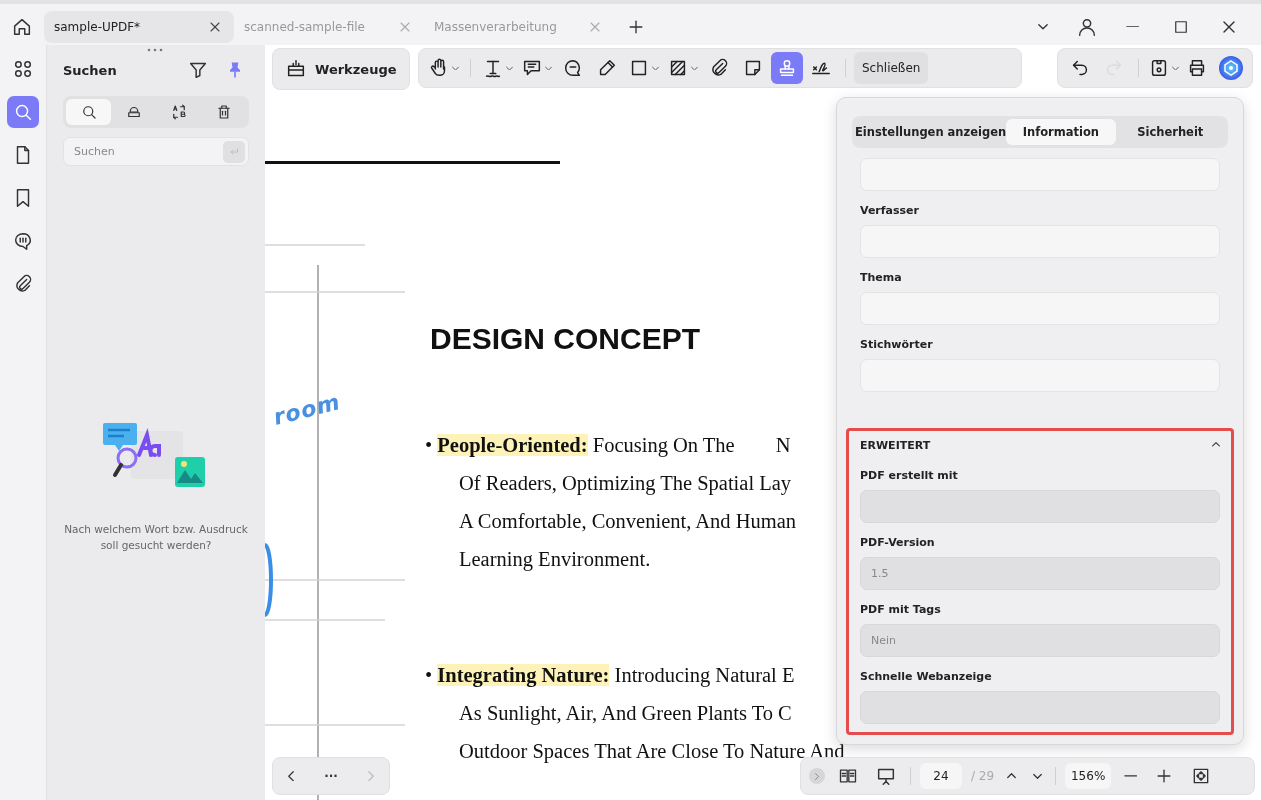  Describe the element at coordinates (895, 445) in the screenshot. I see `section-title: ERWEITERT` at that location.